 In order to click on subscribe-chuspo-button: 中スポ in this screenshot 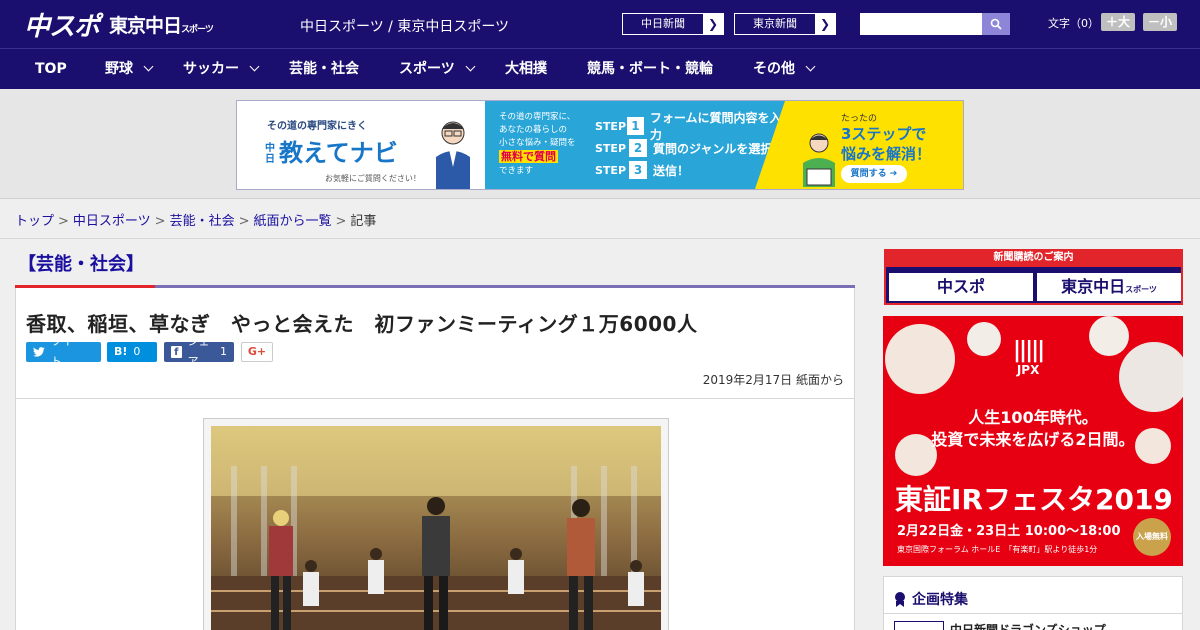, I will do `click(961, 287)`.